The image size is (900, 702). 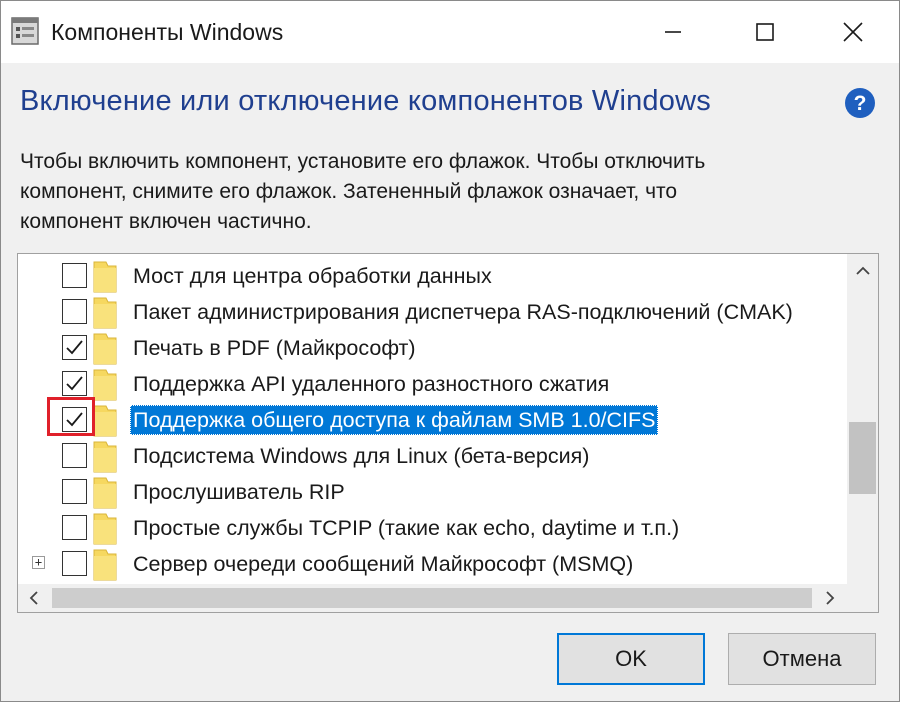 I want to click on scroll-right-button, so click(x=830, y=598).